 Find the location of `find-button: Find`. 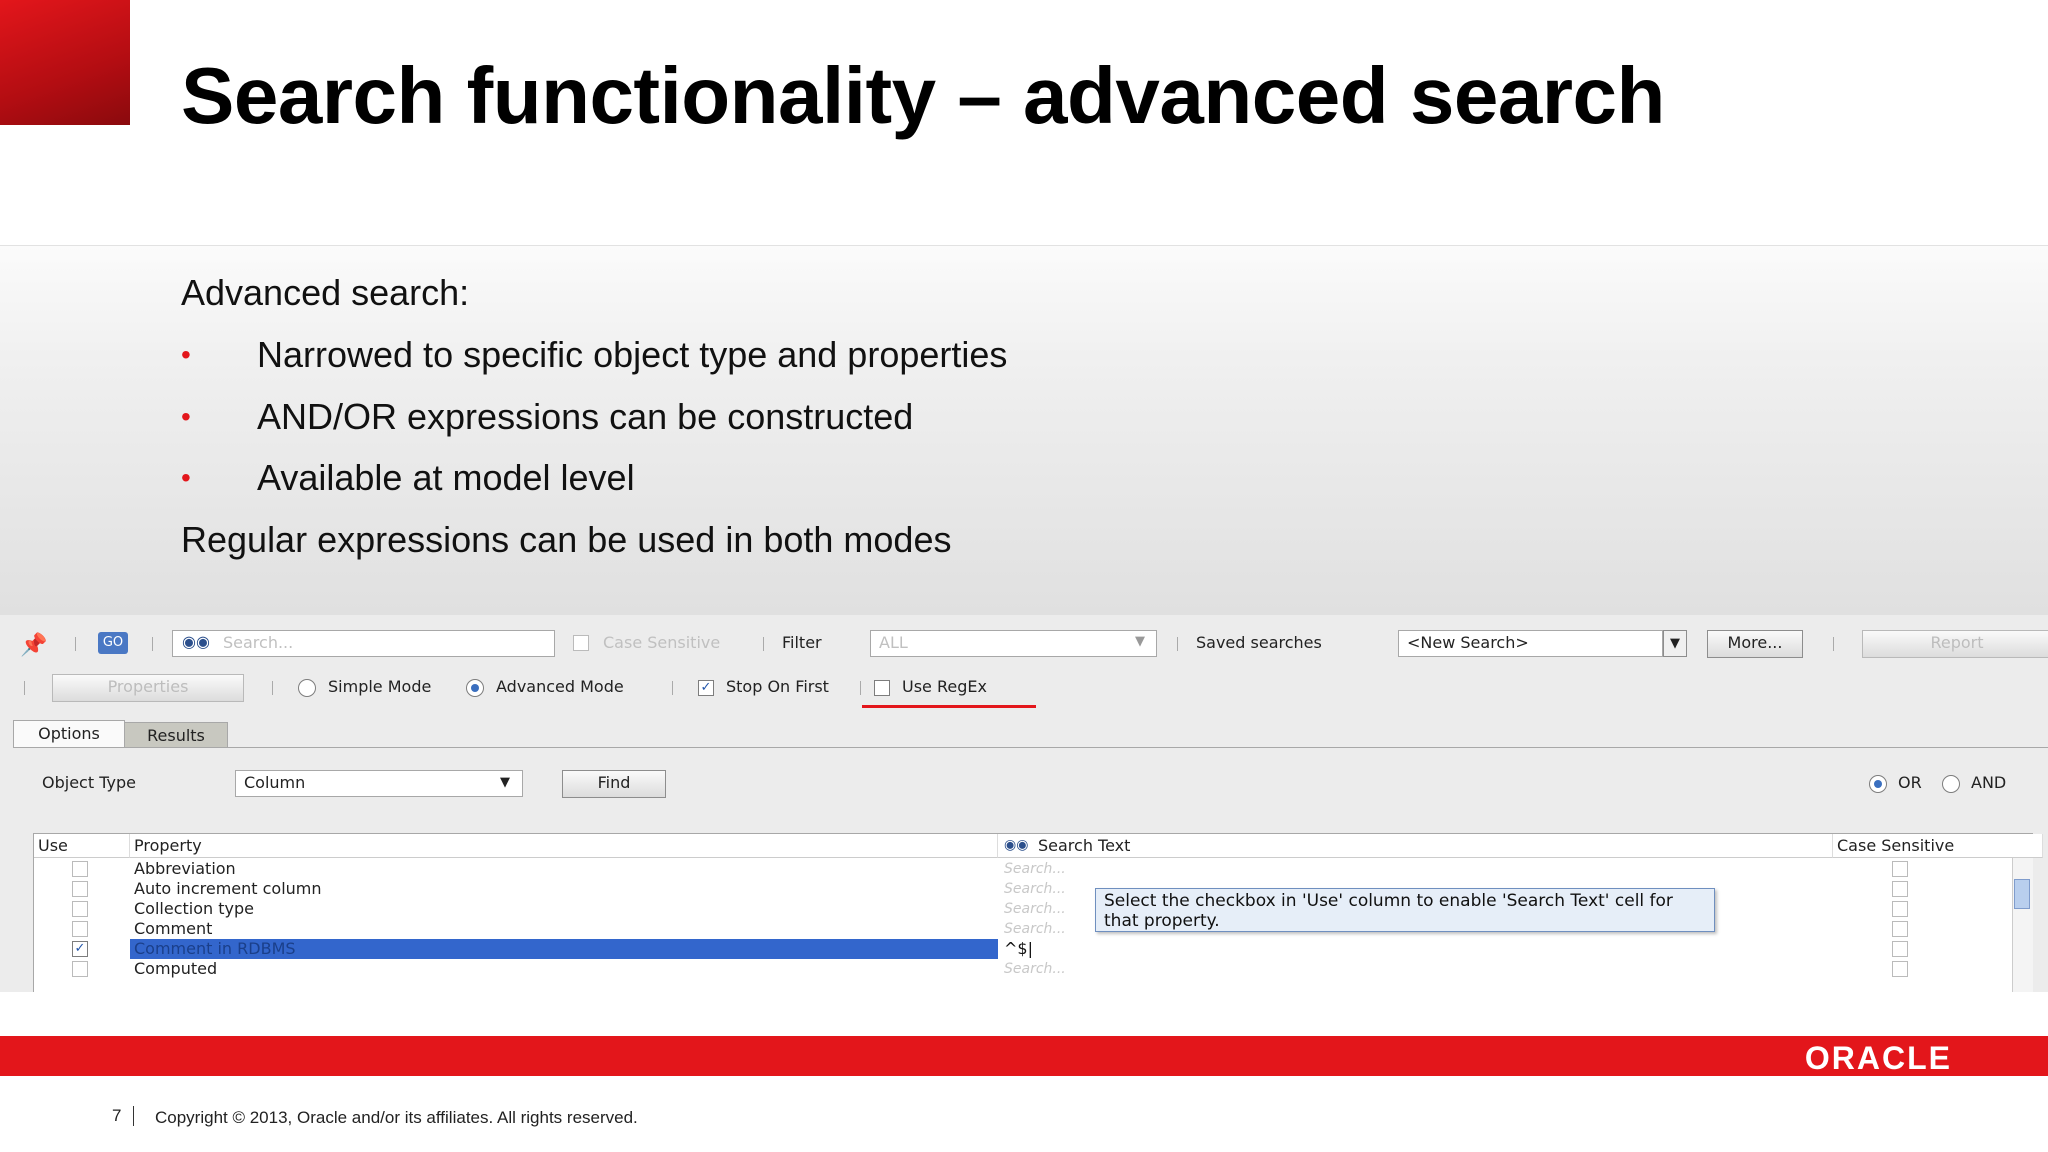

find-button: Find is located at coordinates (614, 784).